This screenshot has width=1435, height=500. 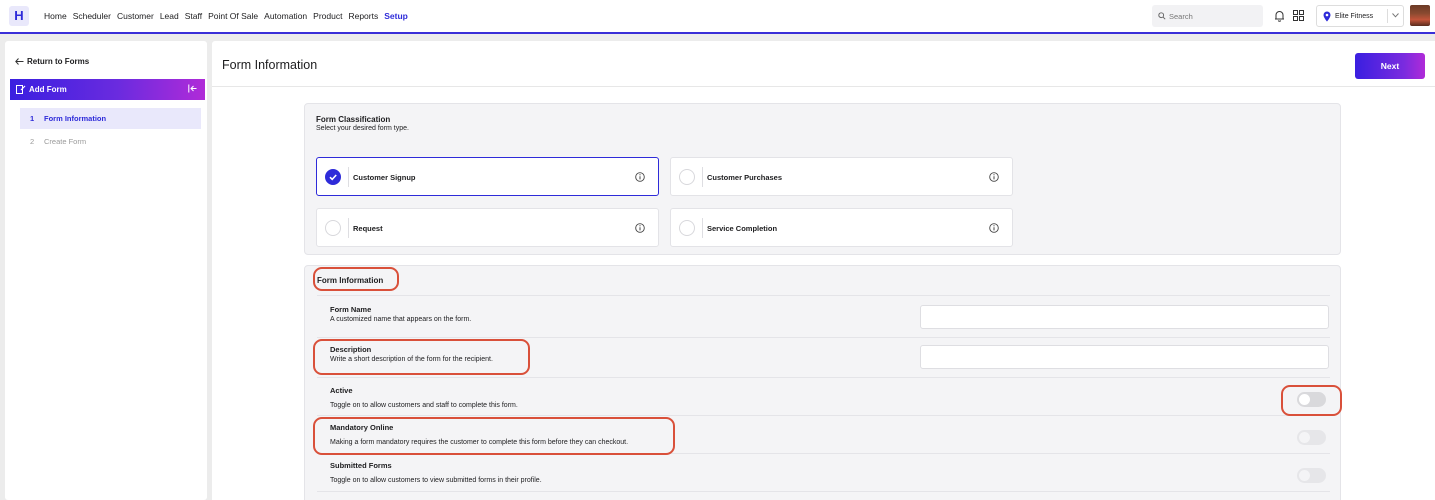 What do you see at coordinates (110, 141) in the screenshot?
I see `step-create-form: 2 Create Form` at bounding box center [110, 141].